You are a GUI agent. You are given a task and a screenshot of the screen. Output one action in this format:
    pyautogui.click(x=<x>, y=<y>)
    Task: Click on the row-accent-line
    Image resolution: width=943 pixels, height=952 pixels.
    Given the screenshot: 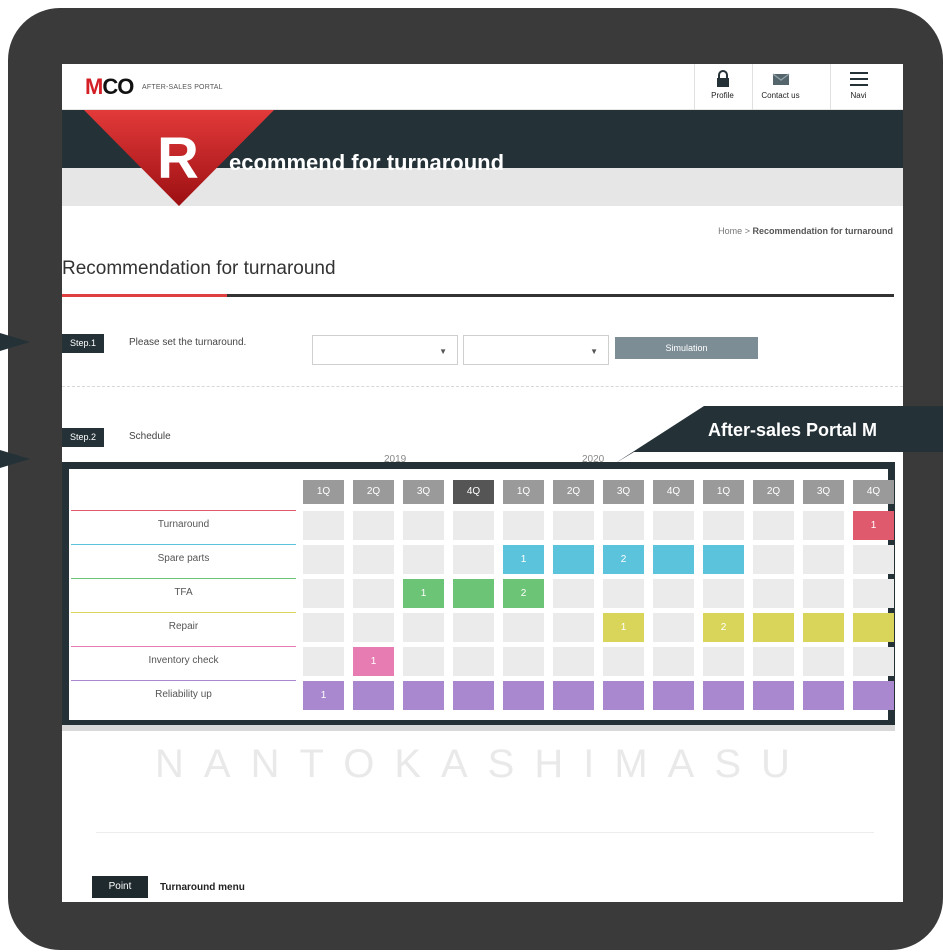 What is the action you would take?
    pyautogui.click(x=183, y=544)
    